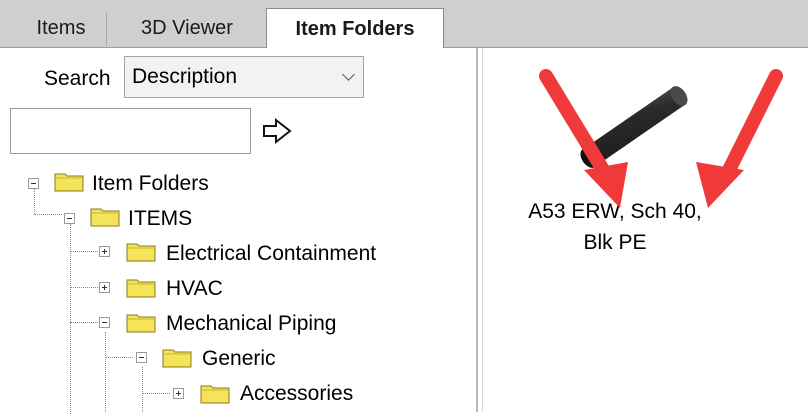  I want to click on tab-separator, so click(106, 29).